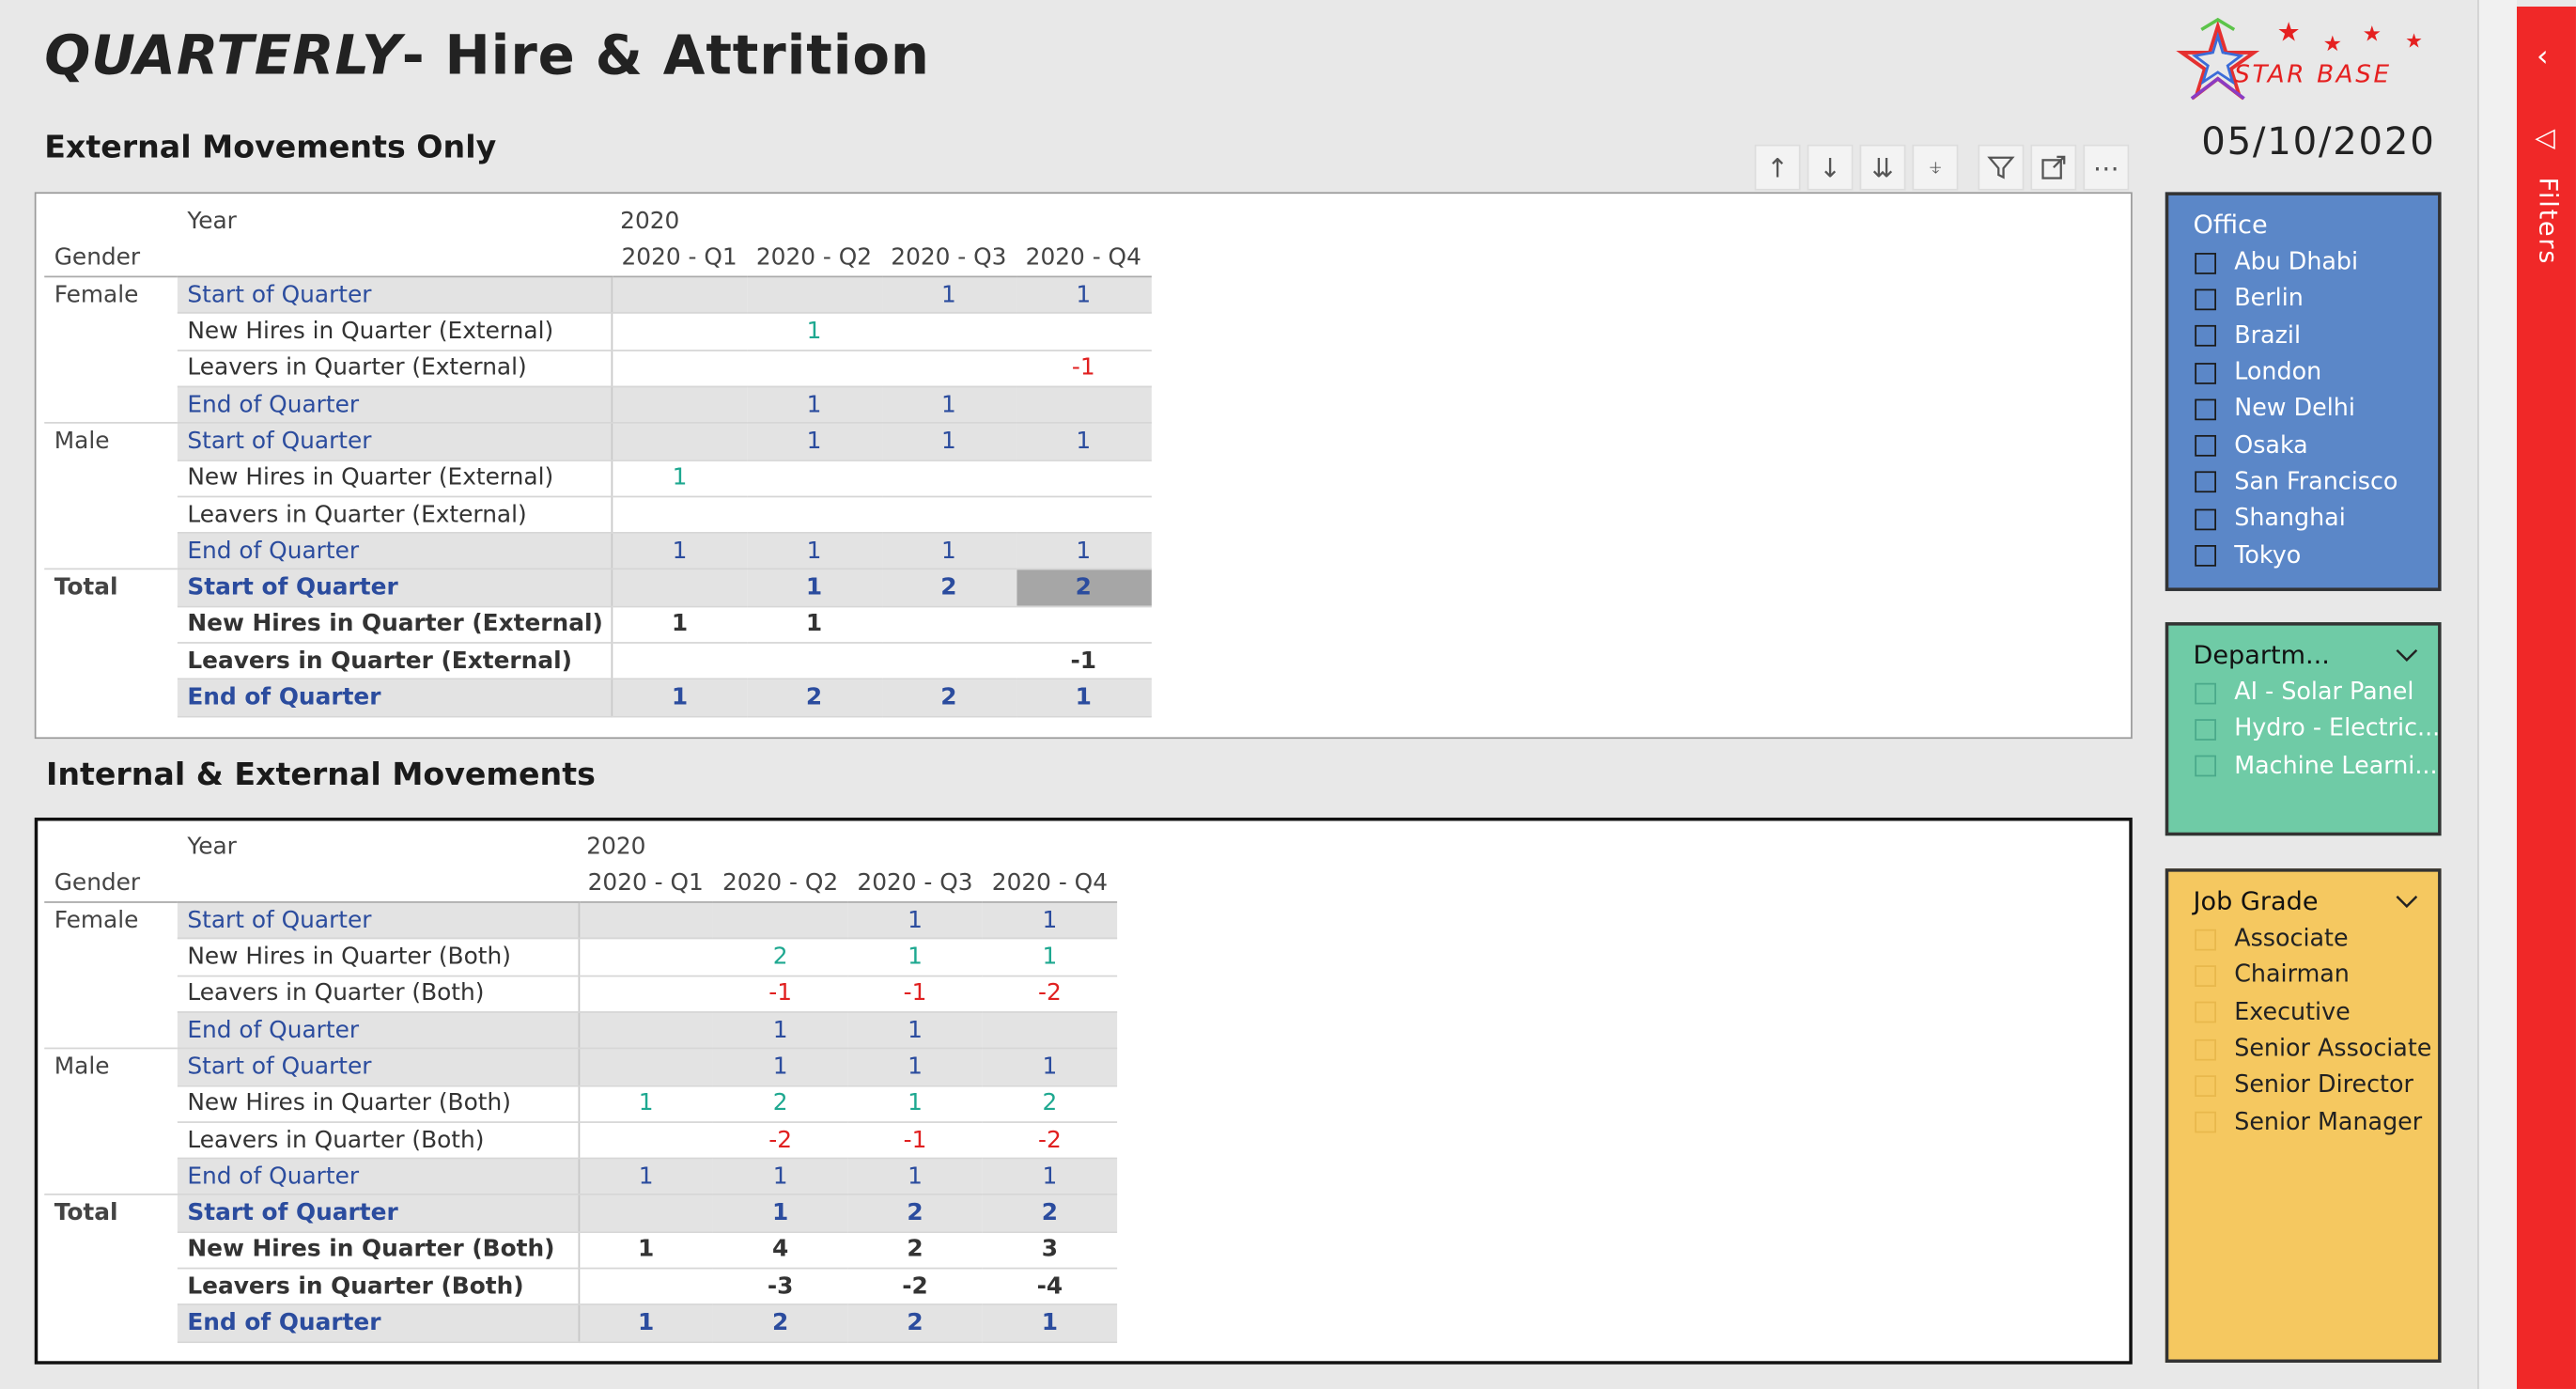 The height and width of the screenshot is (1389, 2576). What do you see at coordinates (645, 885) in the screenshot?
I see `header-quarter: 2020 - Q1` at bounding box center [645, 885].